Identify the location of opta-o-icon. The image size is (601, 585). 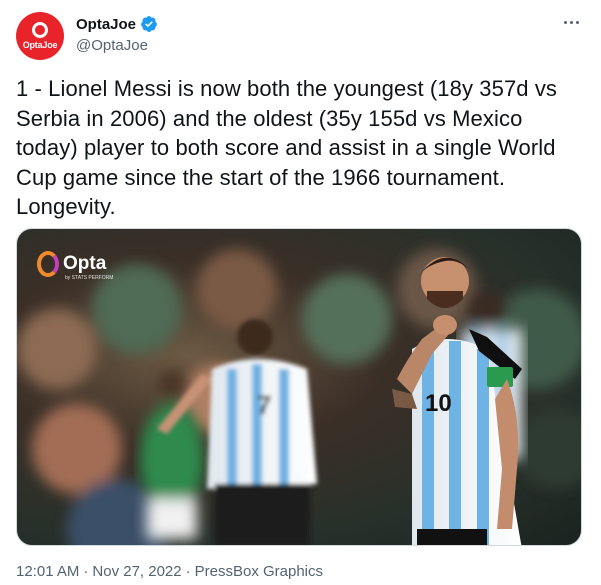
(40, 30).